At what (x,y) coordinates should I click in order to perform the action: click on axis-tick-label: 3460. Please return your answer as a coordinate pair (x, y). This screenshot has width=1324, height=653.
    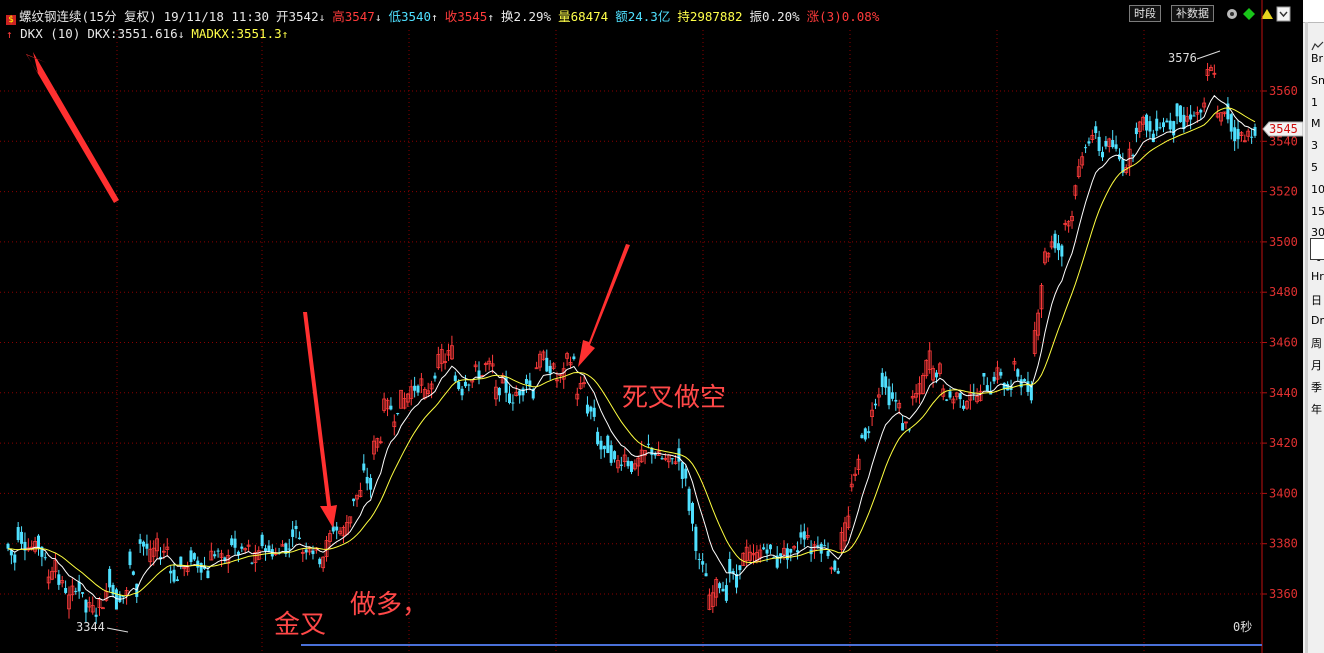
    Looking at the image, I should click on (1283, 343).